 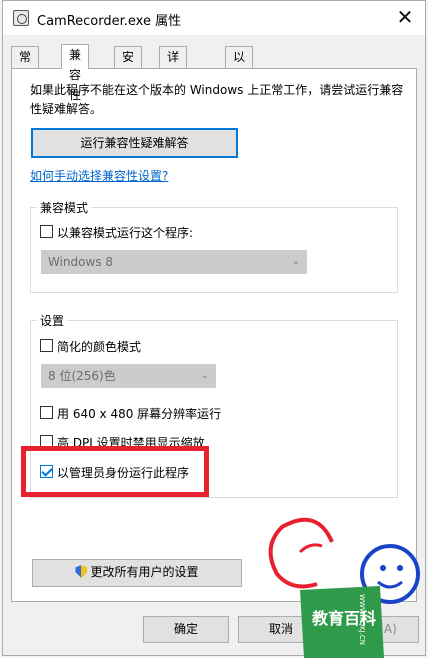 I want to click on tab-general: 常规, so click(x=25, y=65).